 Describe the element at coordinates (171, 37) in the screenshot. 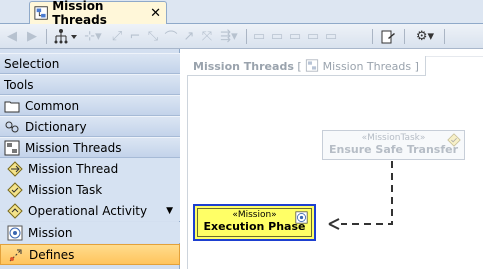

I see `line-style-icon: ⌒` at that location.